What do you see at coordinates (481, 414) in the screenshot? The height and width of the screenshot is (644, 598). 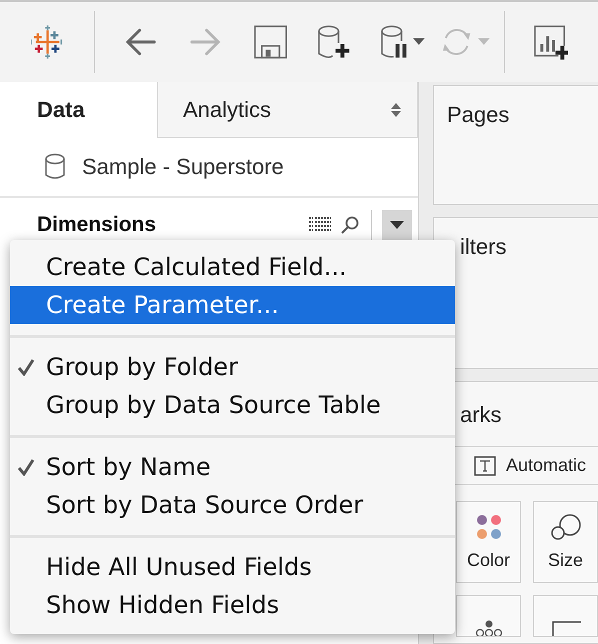 I see `shelf-title: arks` at bounding box center [481, 414].